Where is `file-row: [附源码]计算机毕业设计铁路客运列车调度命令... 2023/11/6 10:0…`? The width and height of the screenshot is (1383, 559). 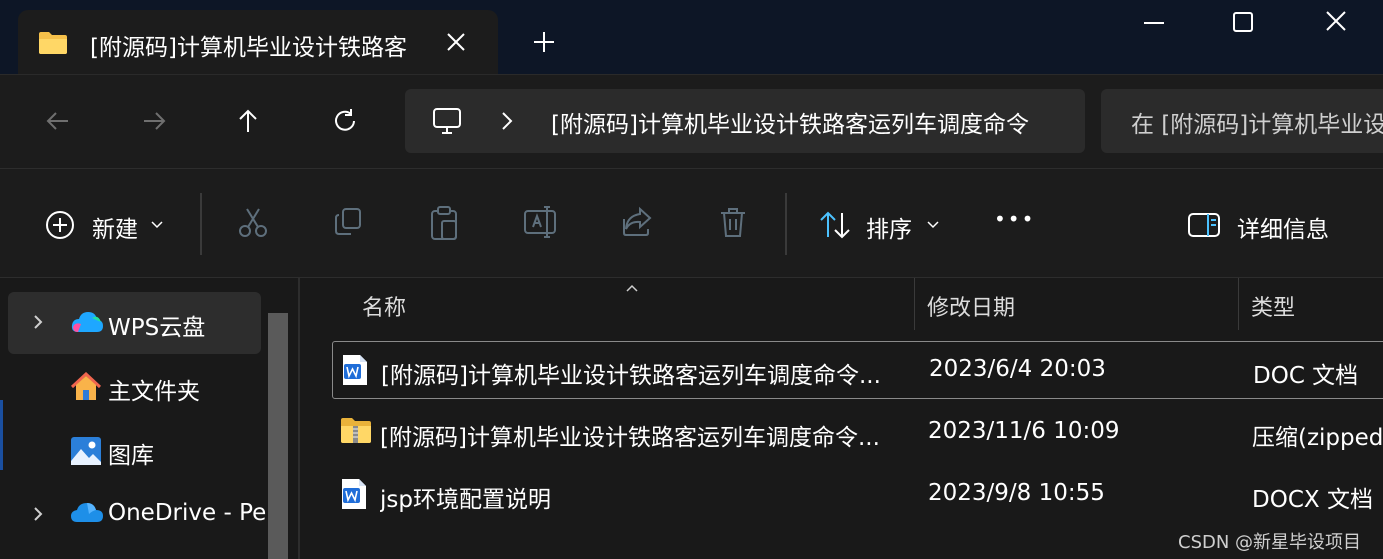
file-row: [附源码]计算机毕业设计铁路客运列车调度命令... 2023/11/6 10:0… is located at coordinates (857, 433).